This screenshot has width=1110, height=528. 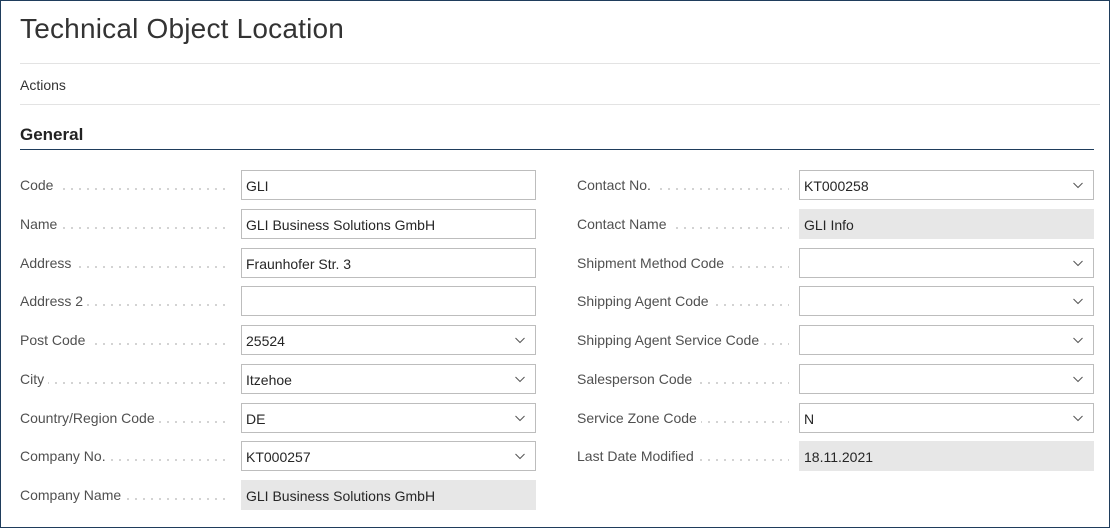 I want to click on name-label: Name, so click(x=41, y=224).